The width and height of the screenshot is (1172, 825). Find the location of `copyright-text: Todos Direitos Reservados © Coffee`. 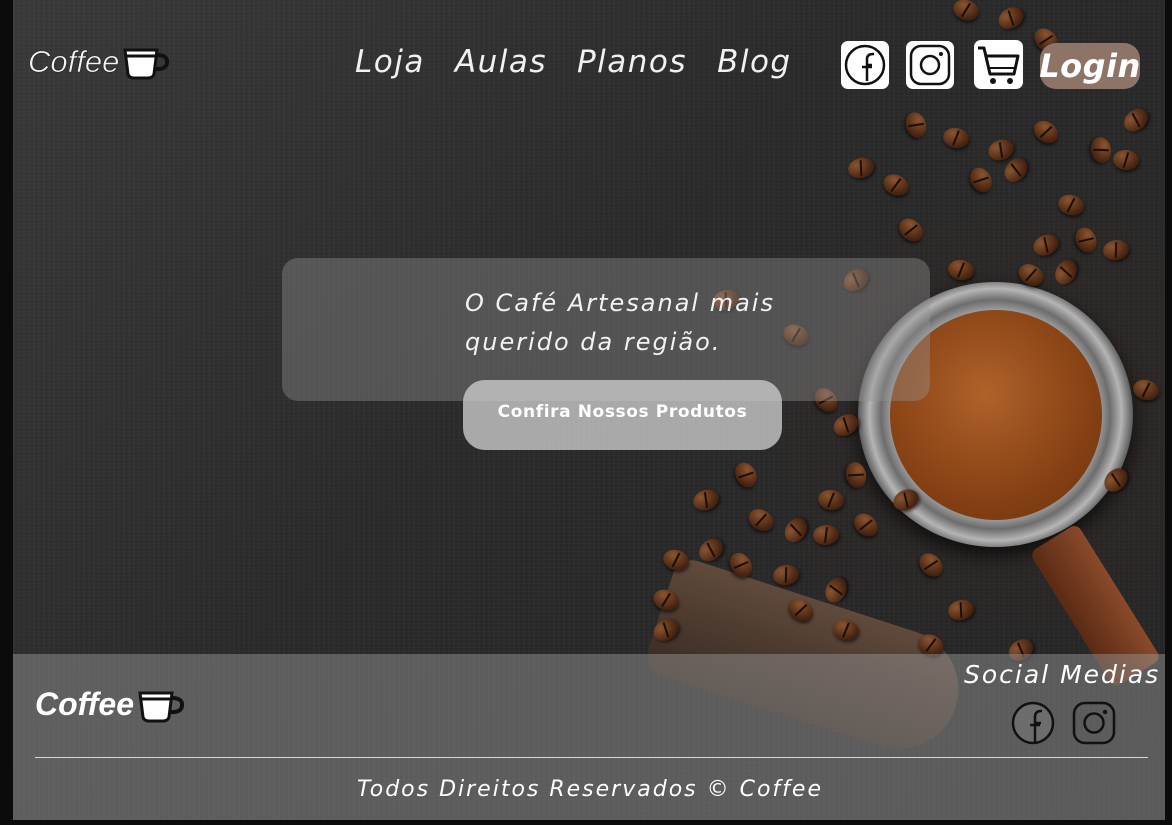

copyright-text: Todos Direitos Reservados © Coffee is located at coordinates (590, 789).